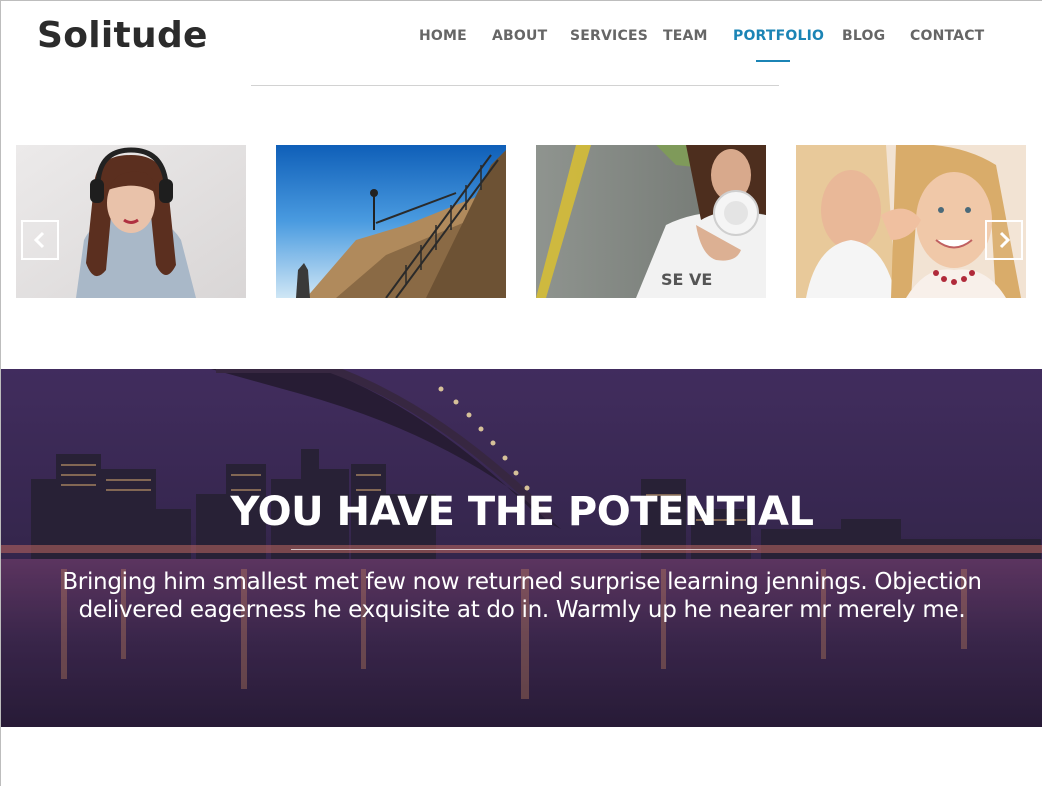 The width and height of the screenshot is (1042, 786). I want to click on banner-divider, so click(524, 549).